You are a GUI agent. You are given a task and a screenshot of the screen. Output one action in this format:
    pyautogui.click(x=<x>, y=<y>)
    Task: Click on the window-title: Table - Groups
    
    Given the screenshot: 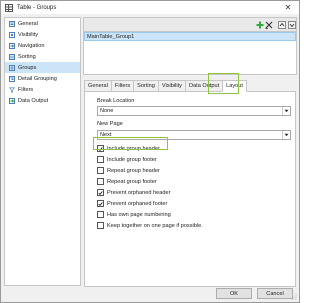 What is the action you would take?
    pyautogui.click(x=37, y=7)
    